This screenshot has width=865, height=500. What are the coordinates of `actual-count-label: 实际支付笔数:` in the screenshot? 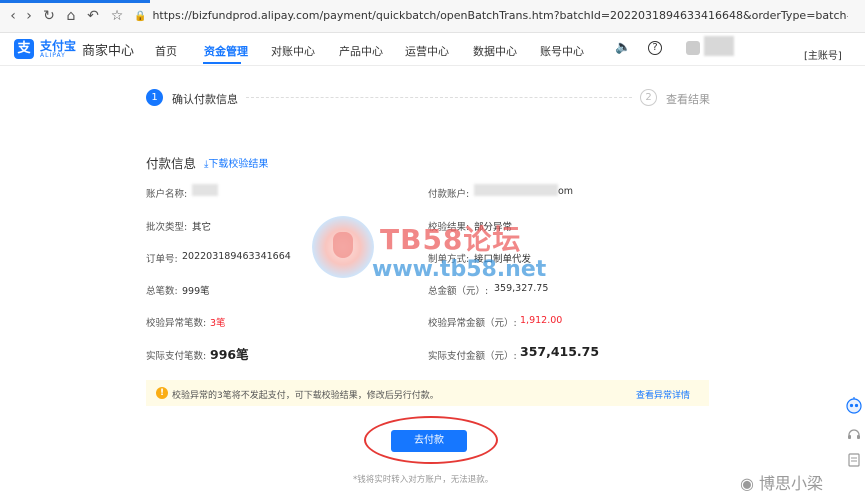 It's located at (176, 356).